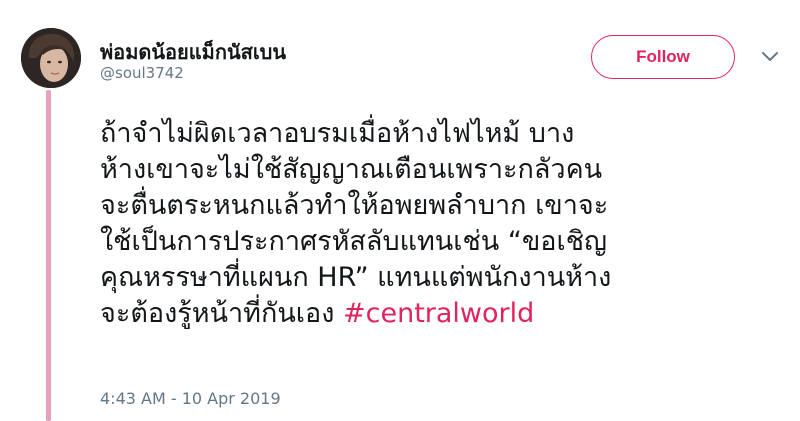 The image size is (800, 421). I want to click on follow-button: Follow, so click(663, 57).